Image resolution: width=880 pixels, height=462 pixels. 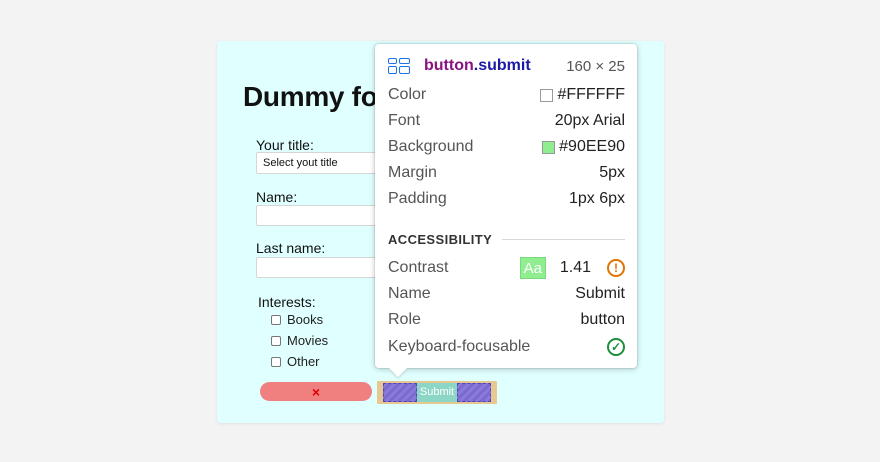 I want to click on row-color: Color #FFFFFF, so click(x=506, y=95).